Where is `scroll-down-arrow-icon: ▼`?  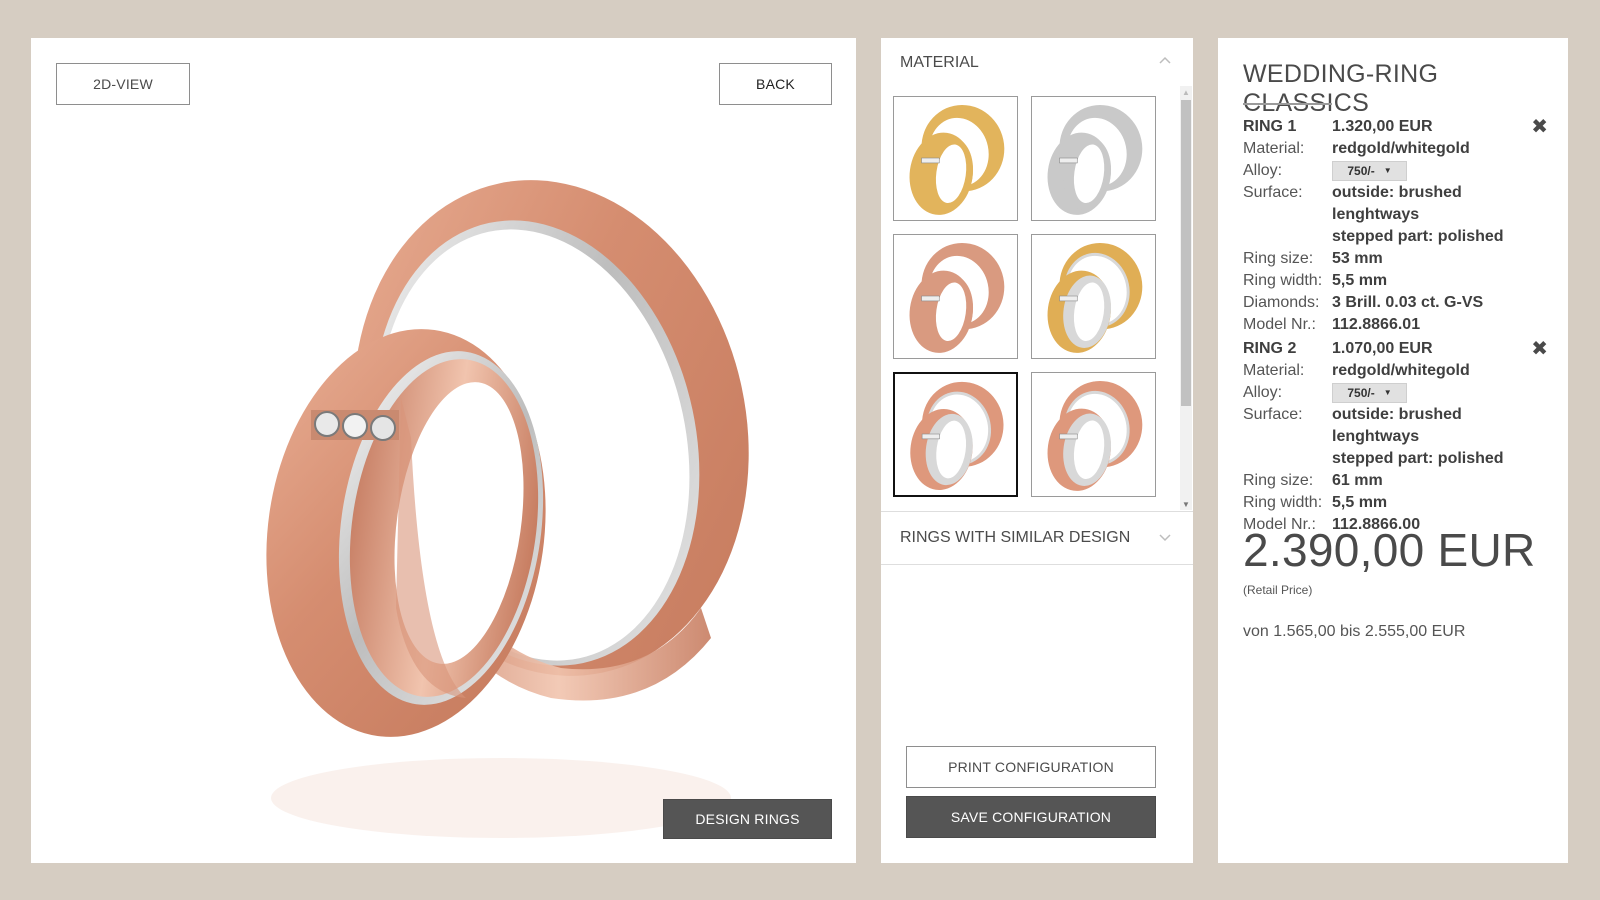 scroll-down-arrow-icon: ▼ is located at coordinates (1186, 504).